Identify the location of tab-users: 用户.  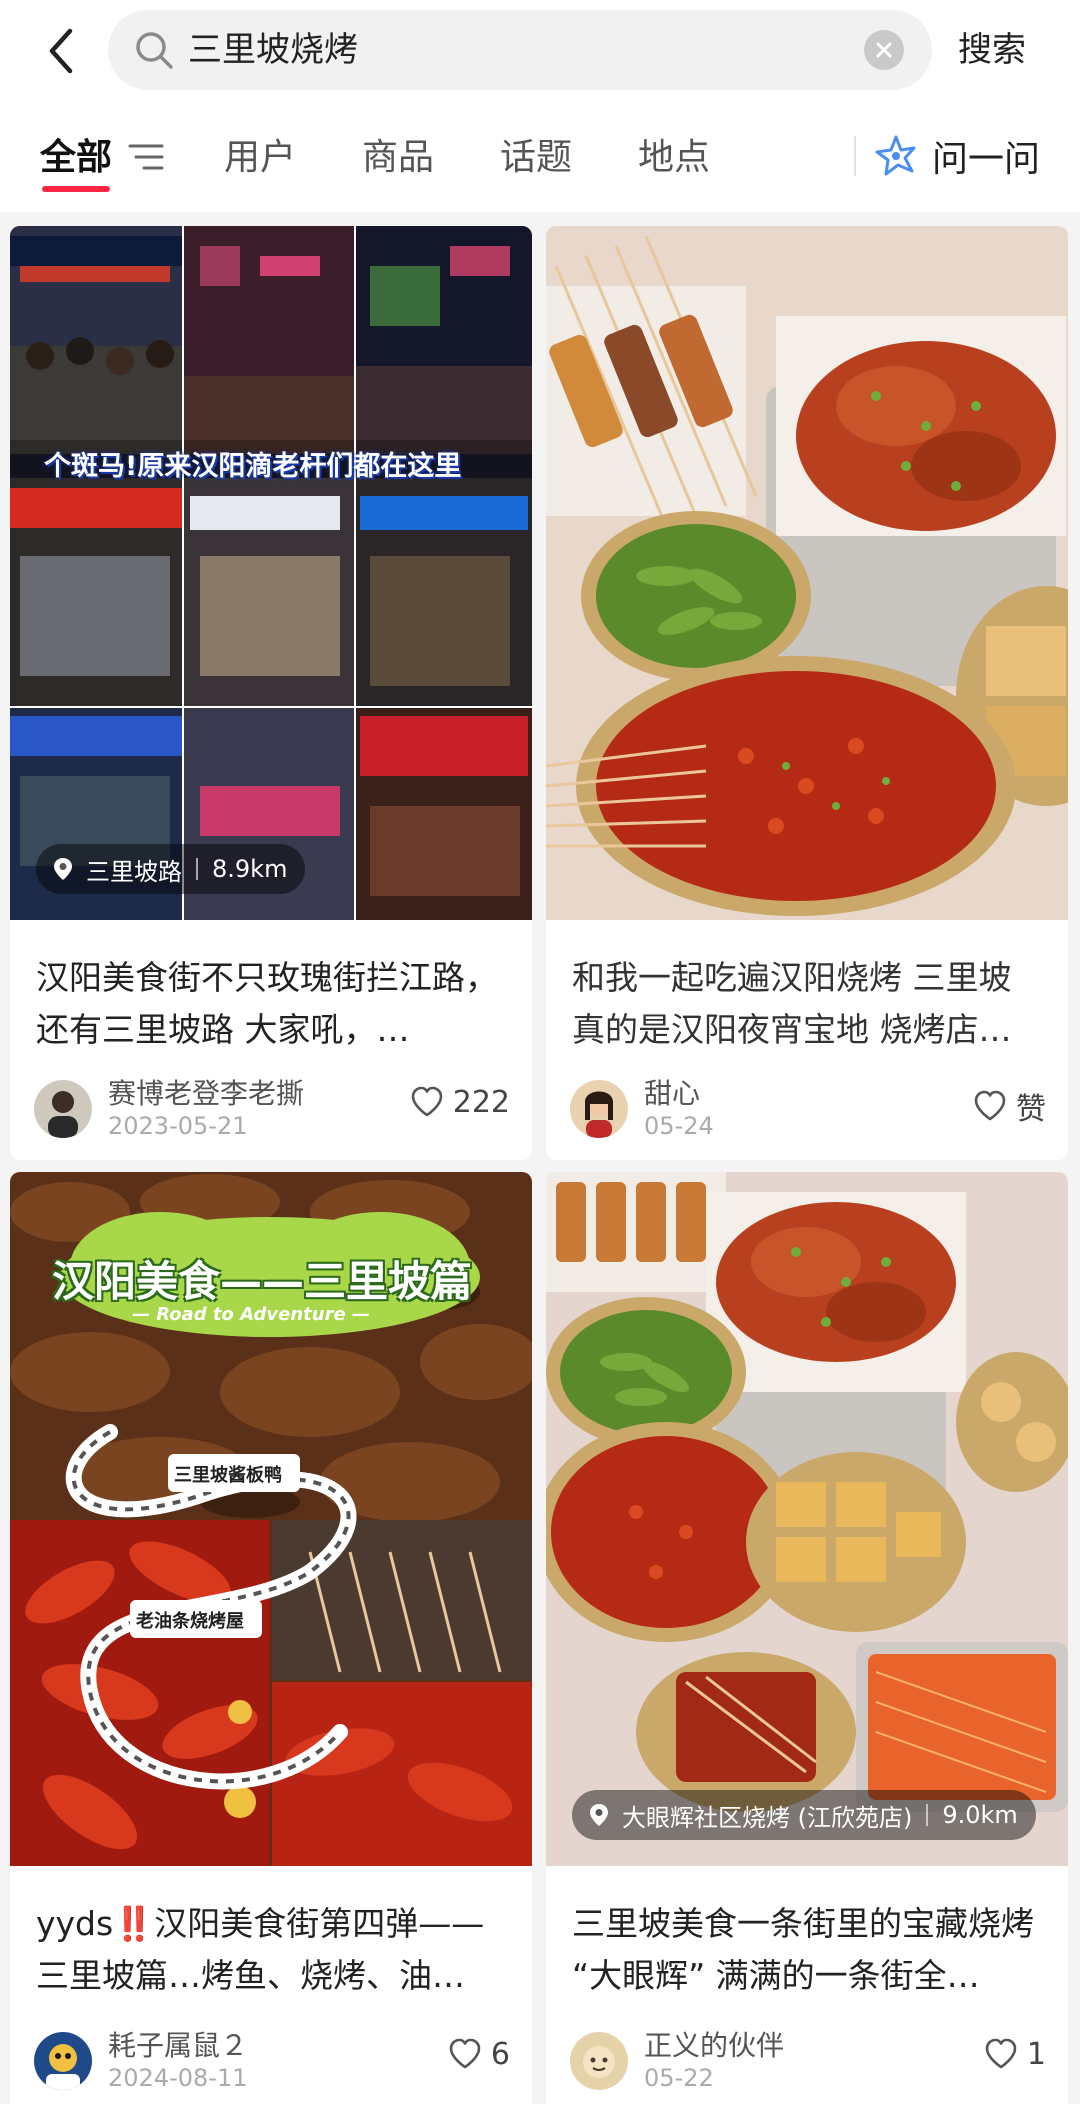
(260, 156).